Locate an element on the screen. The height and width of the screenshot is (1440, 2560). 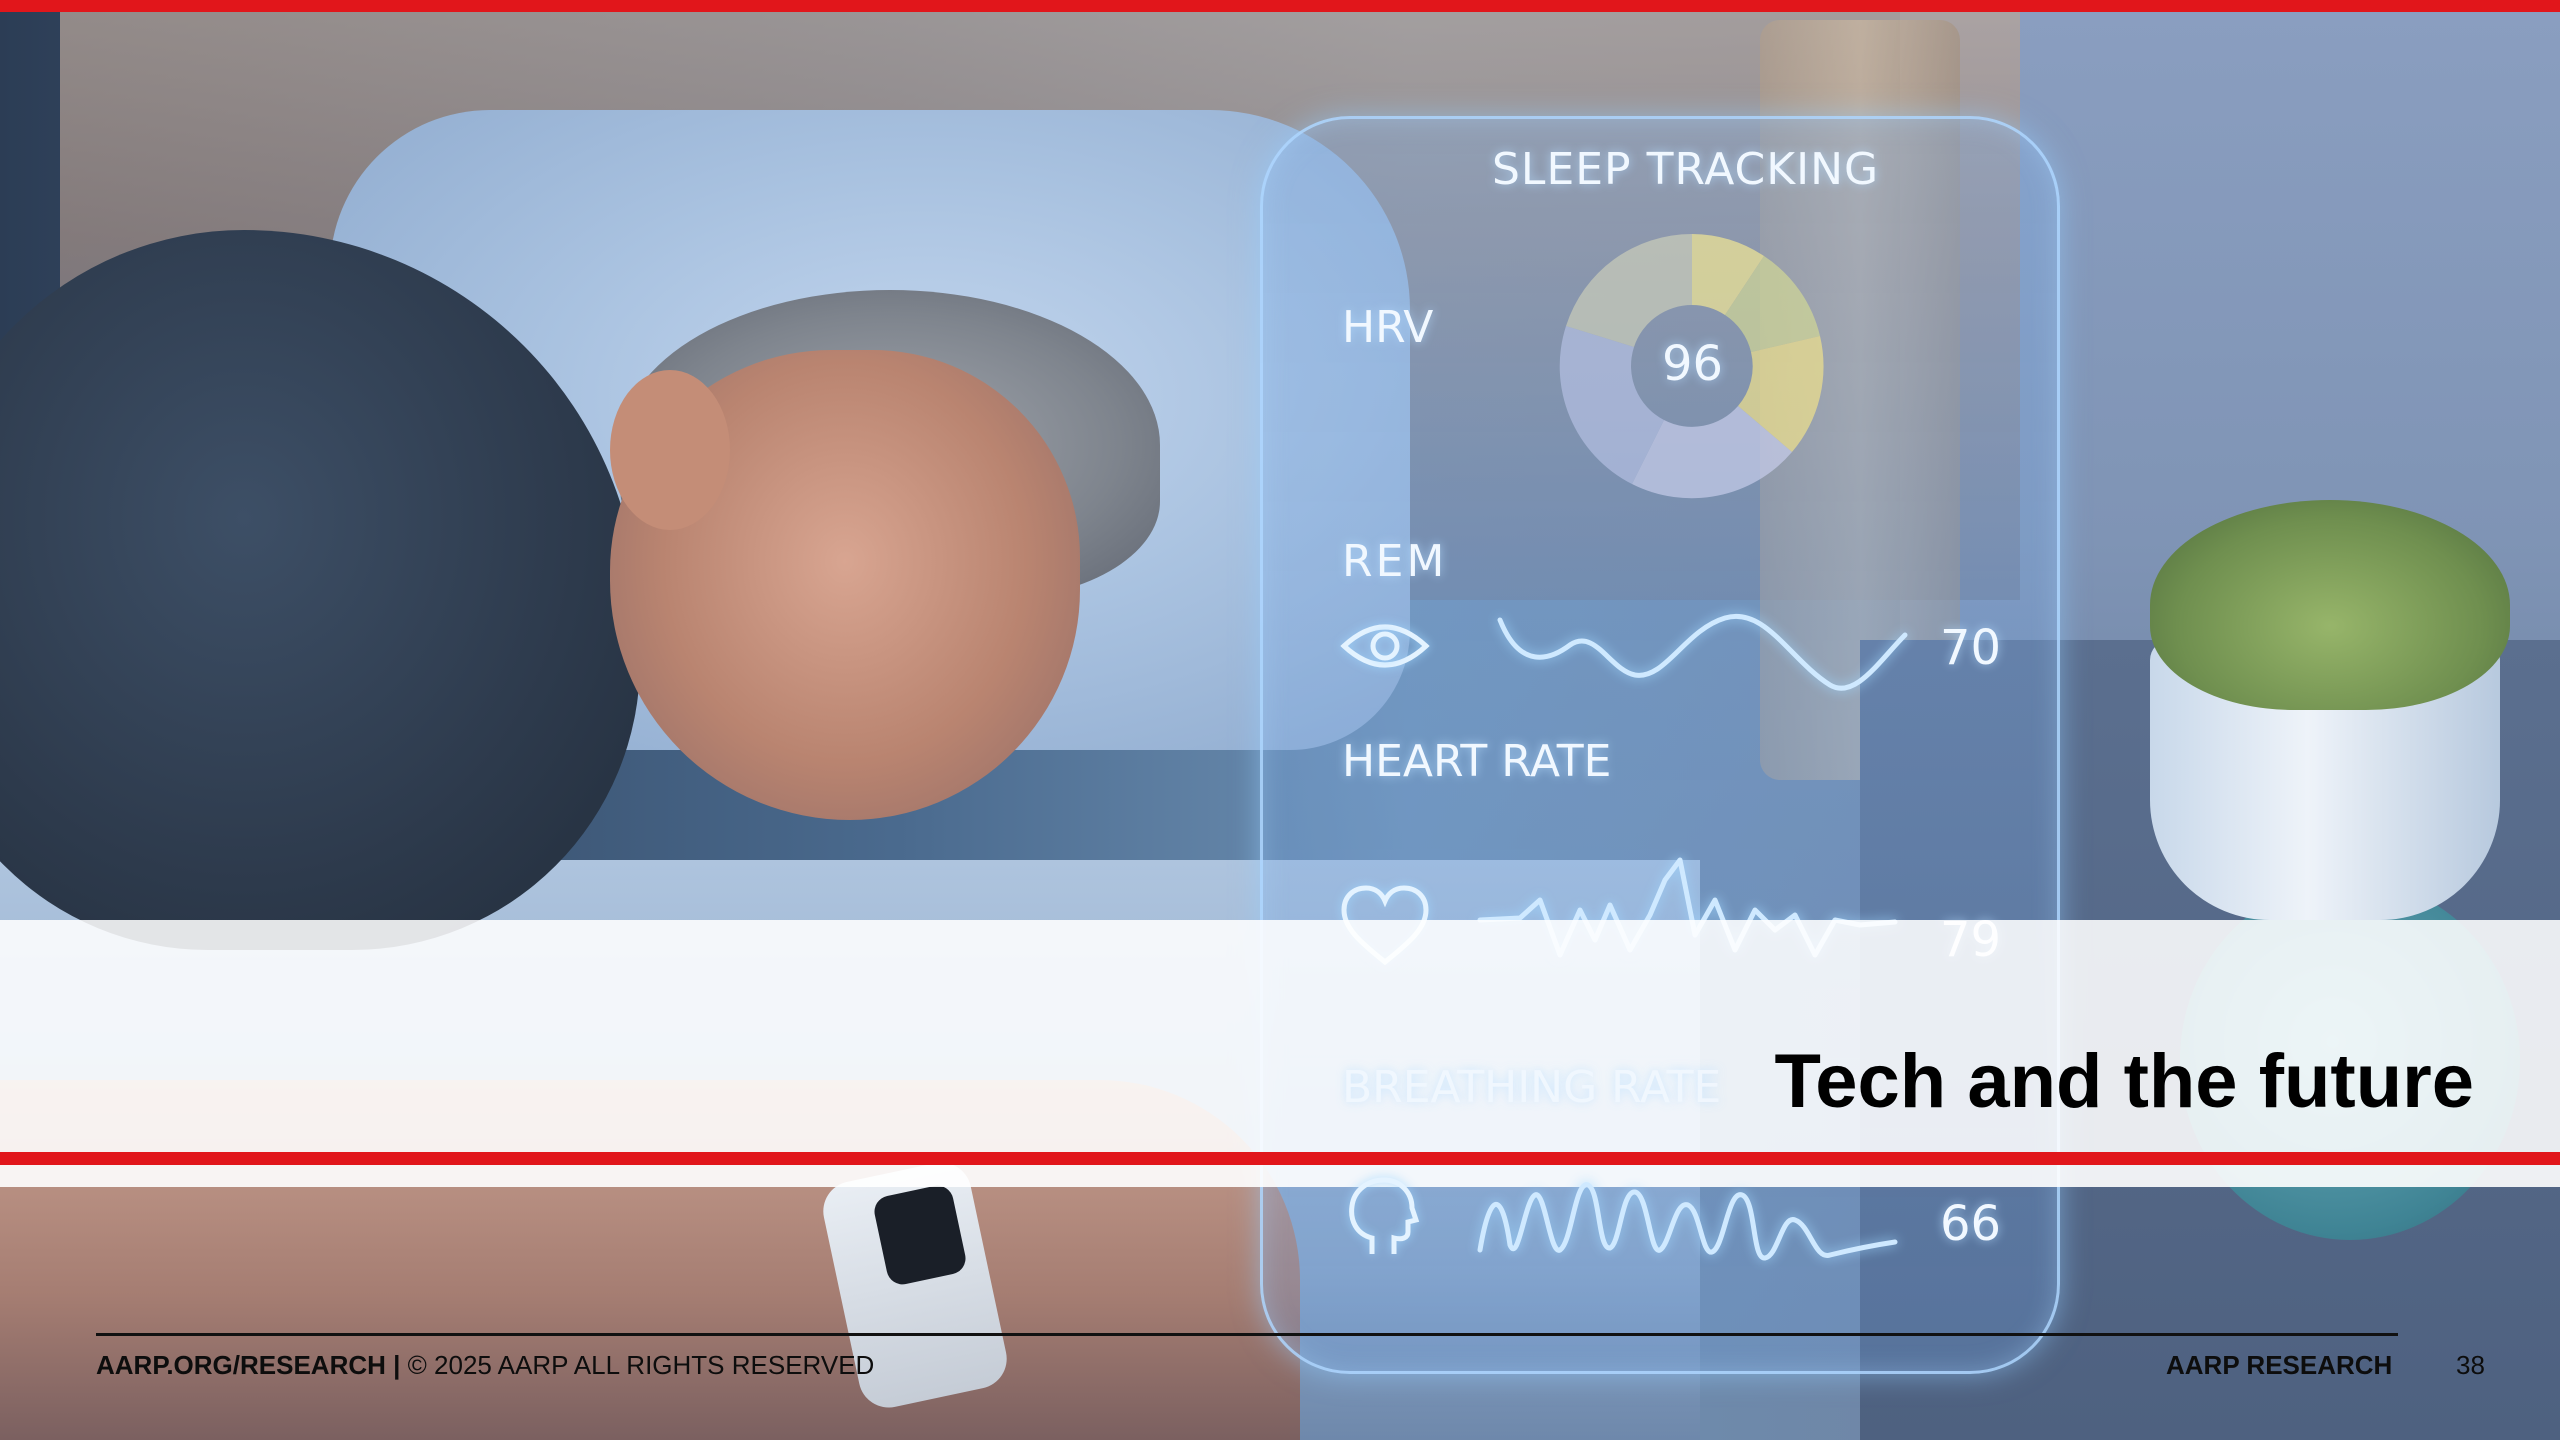
succulent-plant is located at coordinates (2330, 605).